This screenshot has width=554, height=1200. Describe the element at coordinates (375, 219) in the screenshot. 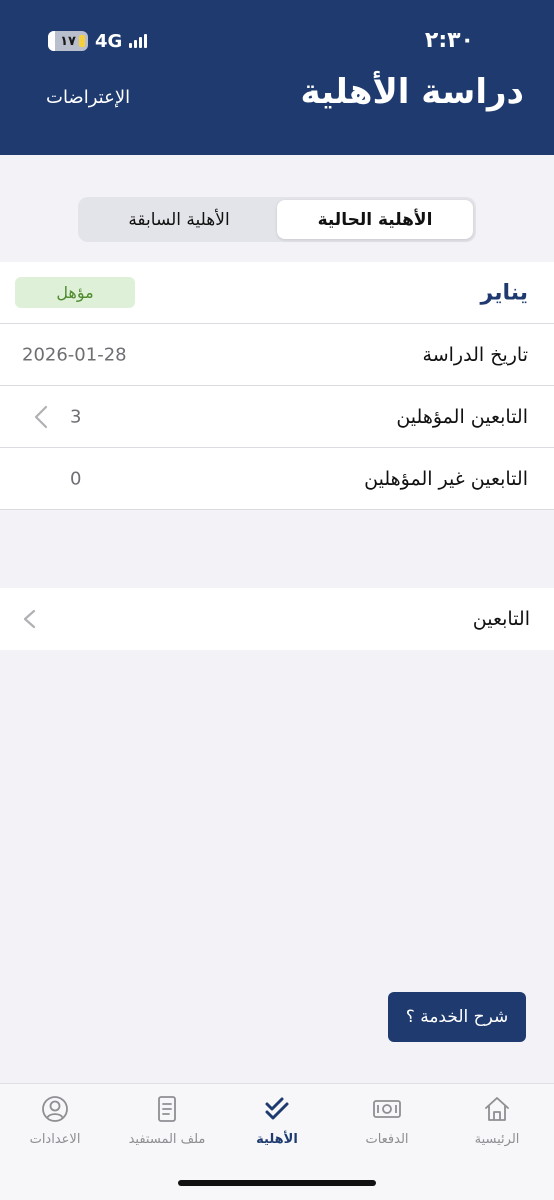

I see `tab-current-eligibility: الأهلية الحالية` at that location.